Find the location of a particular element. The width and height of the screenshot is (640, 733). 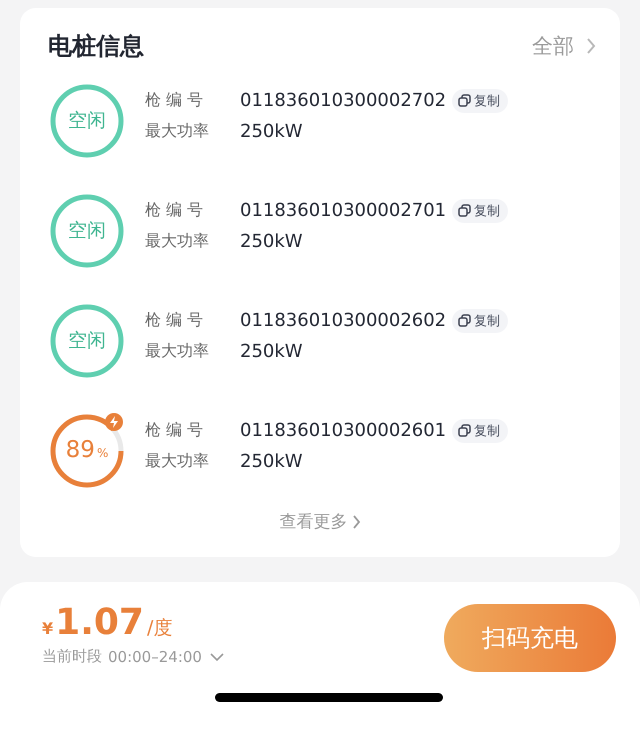

dropdown-icon is located at coordinates (217, 657).